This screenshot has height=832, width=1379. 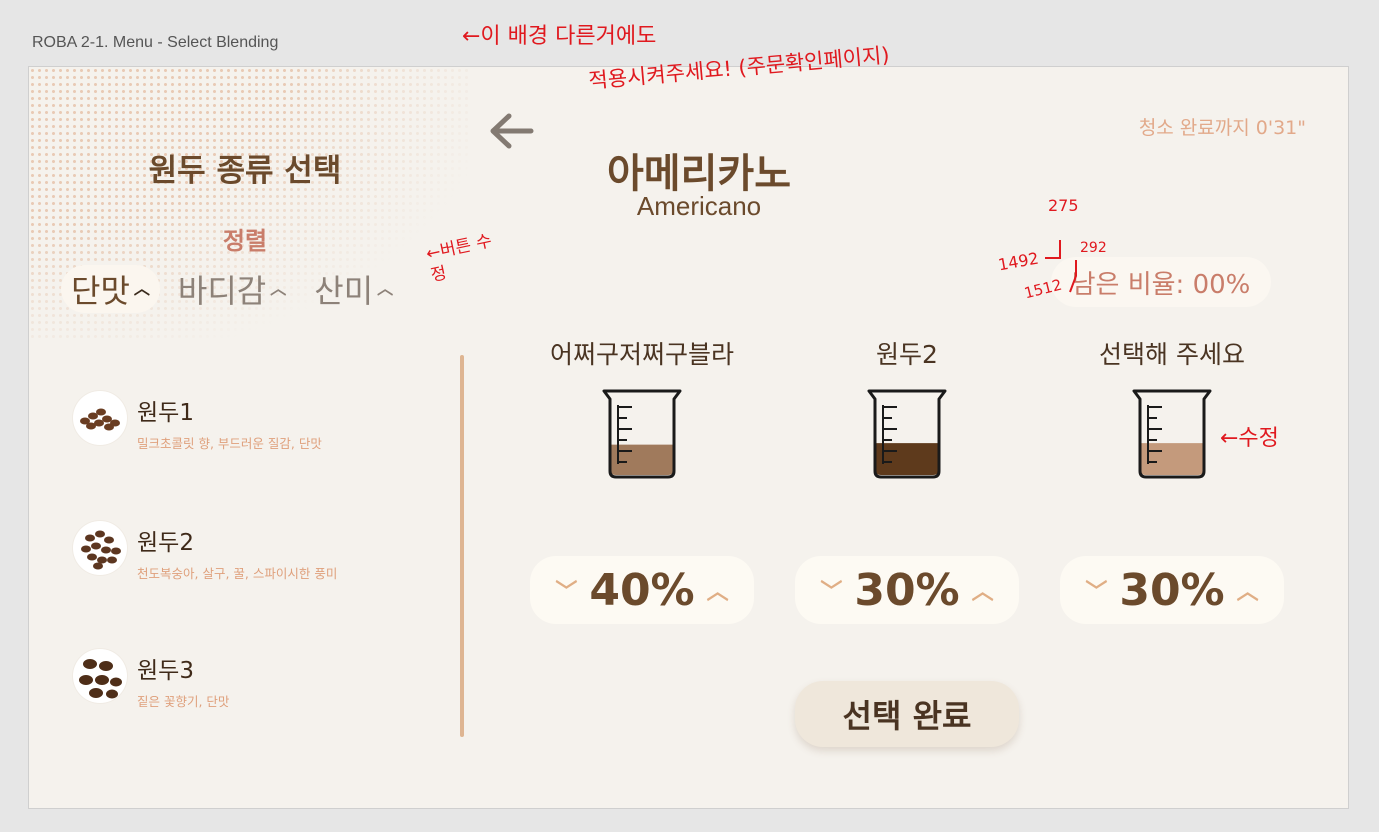 I want to click on blend-column-3: 선택해 주세요, so click(x=1172, y=409).